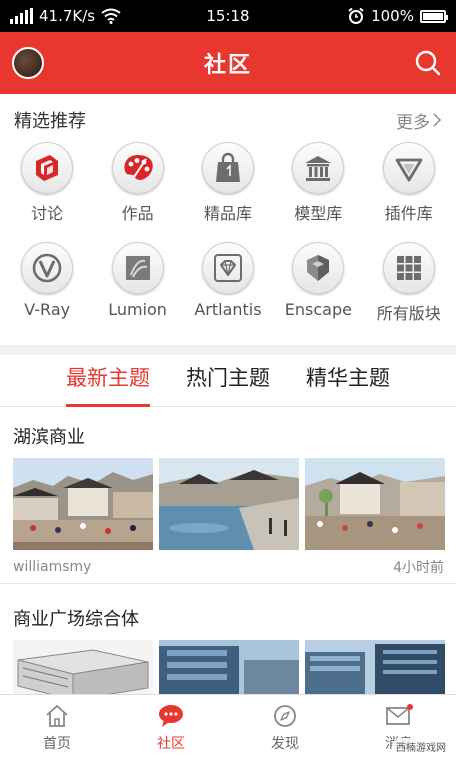  Describe the element at coordinates (137, 168) in the screenshot. I see `palette-icon` at that location.